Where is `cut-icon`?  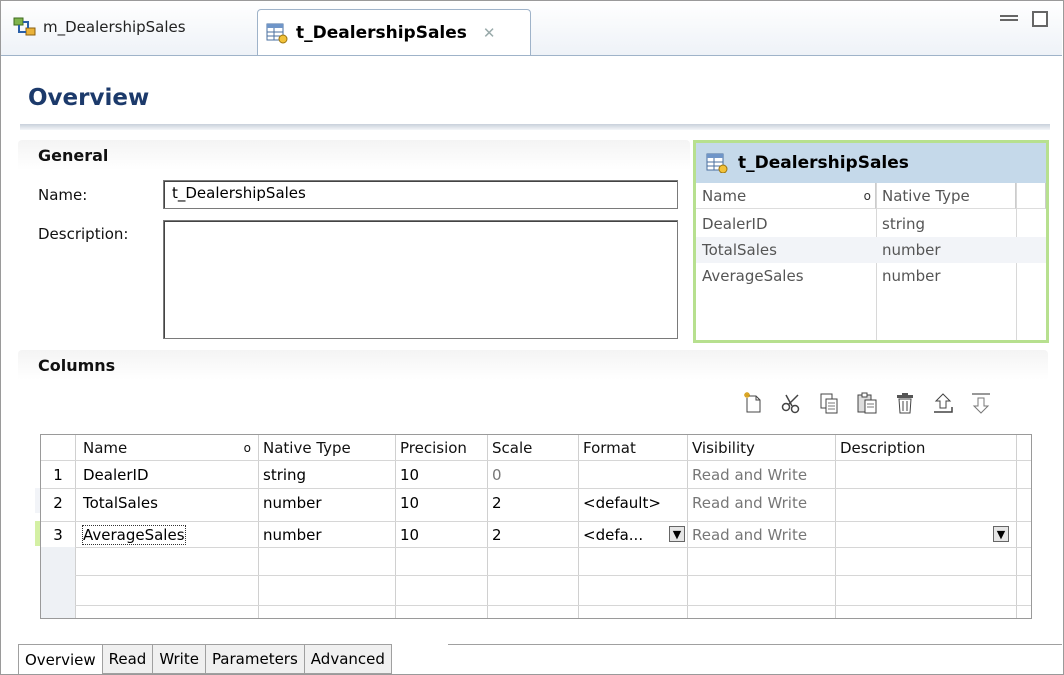
cut-icon is located at coordinates (791, 403).